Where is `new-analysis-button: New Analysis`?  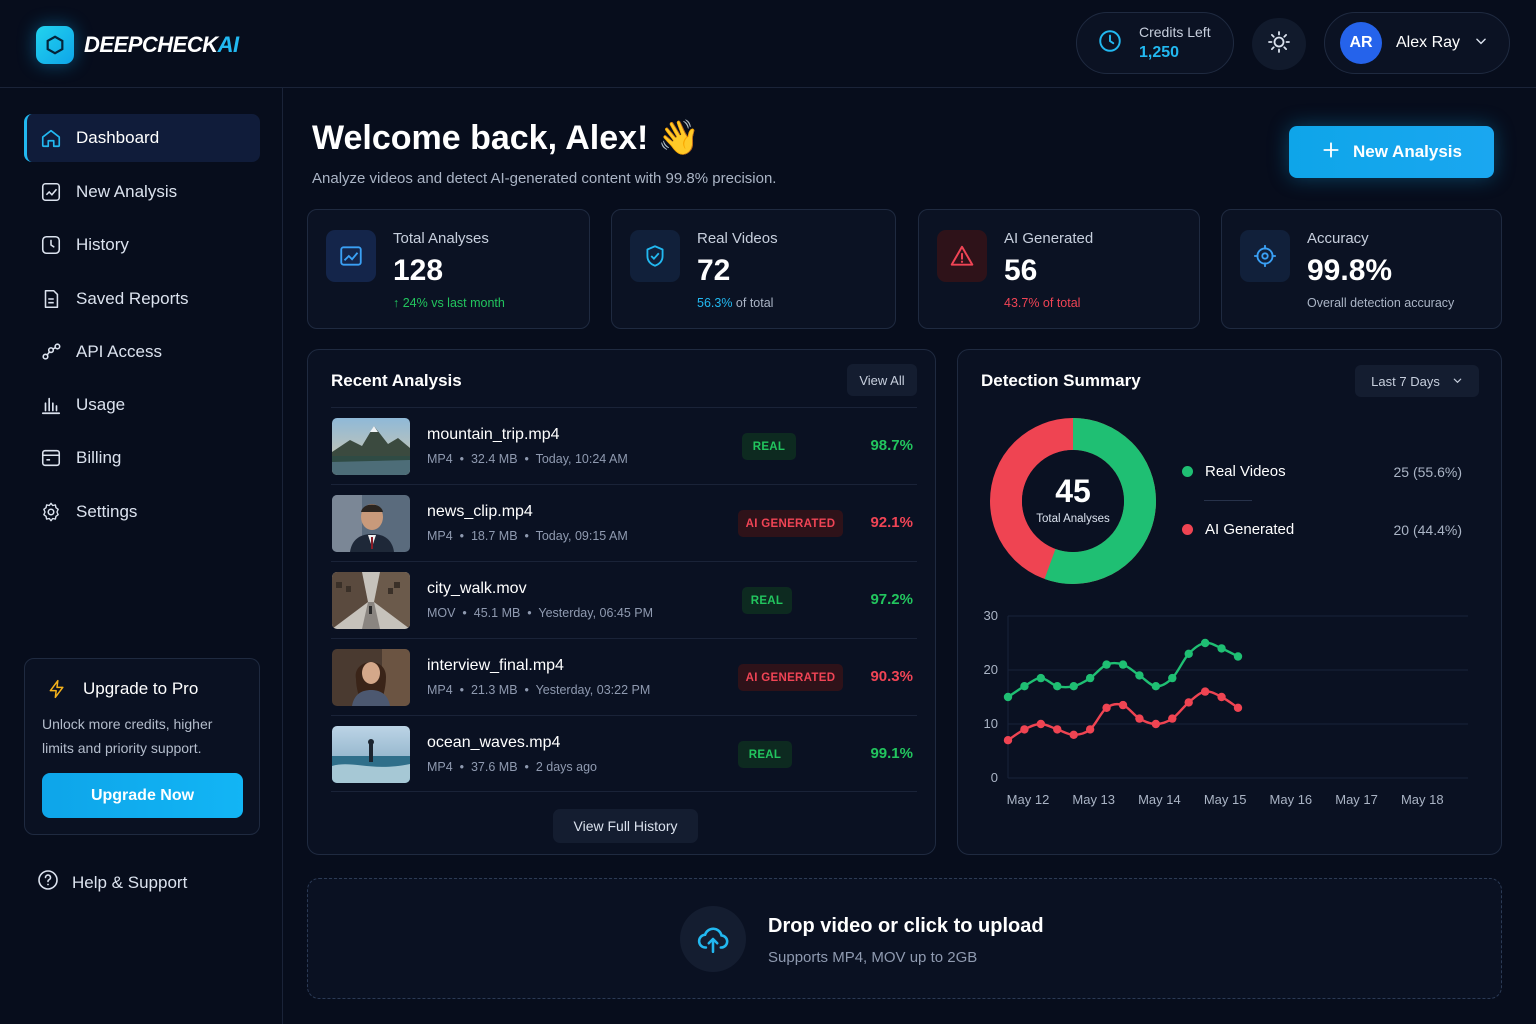 new-analysis-button: New Analysis is located at coordinates (1391, 152).